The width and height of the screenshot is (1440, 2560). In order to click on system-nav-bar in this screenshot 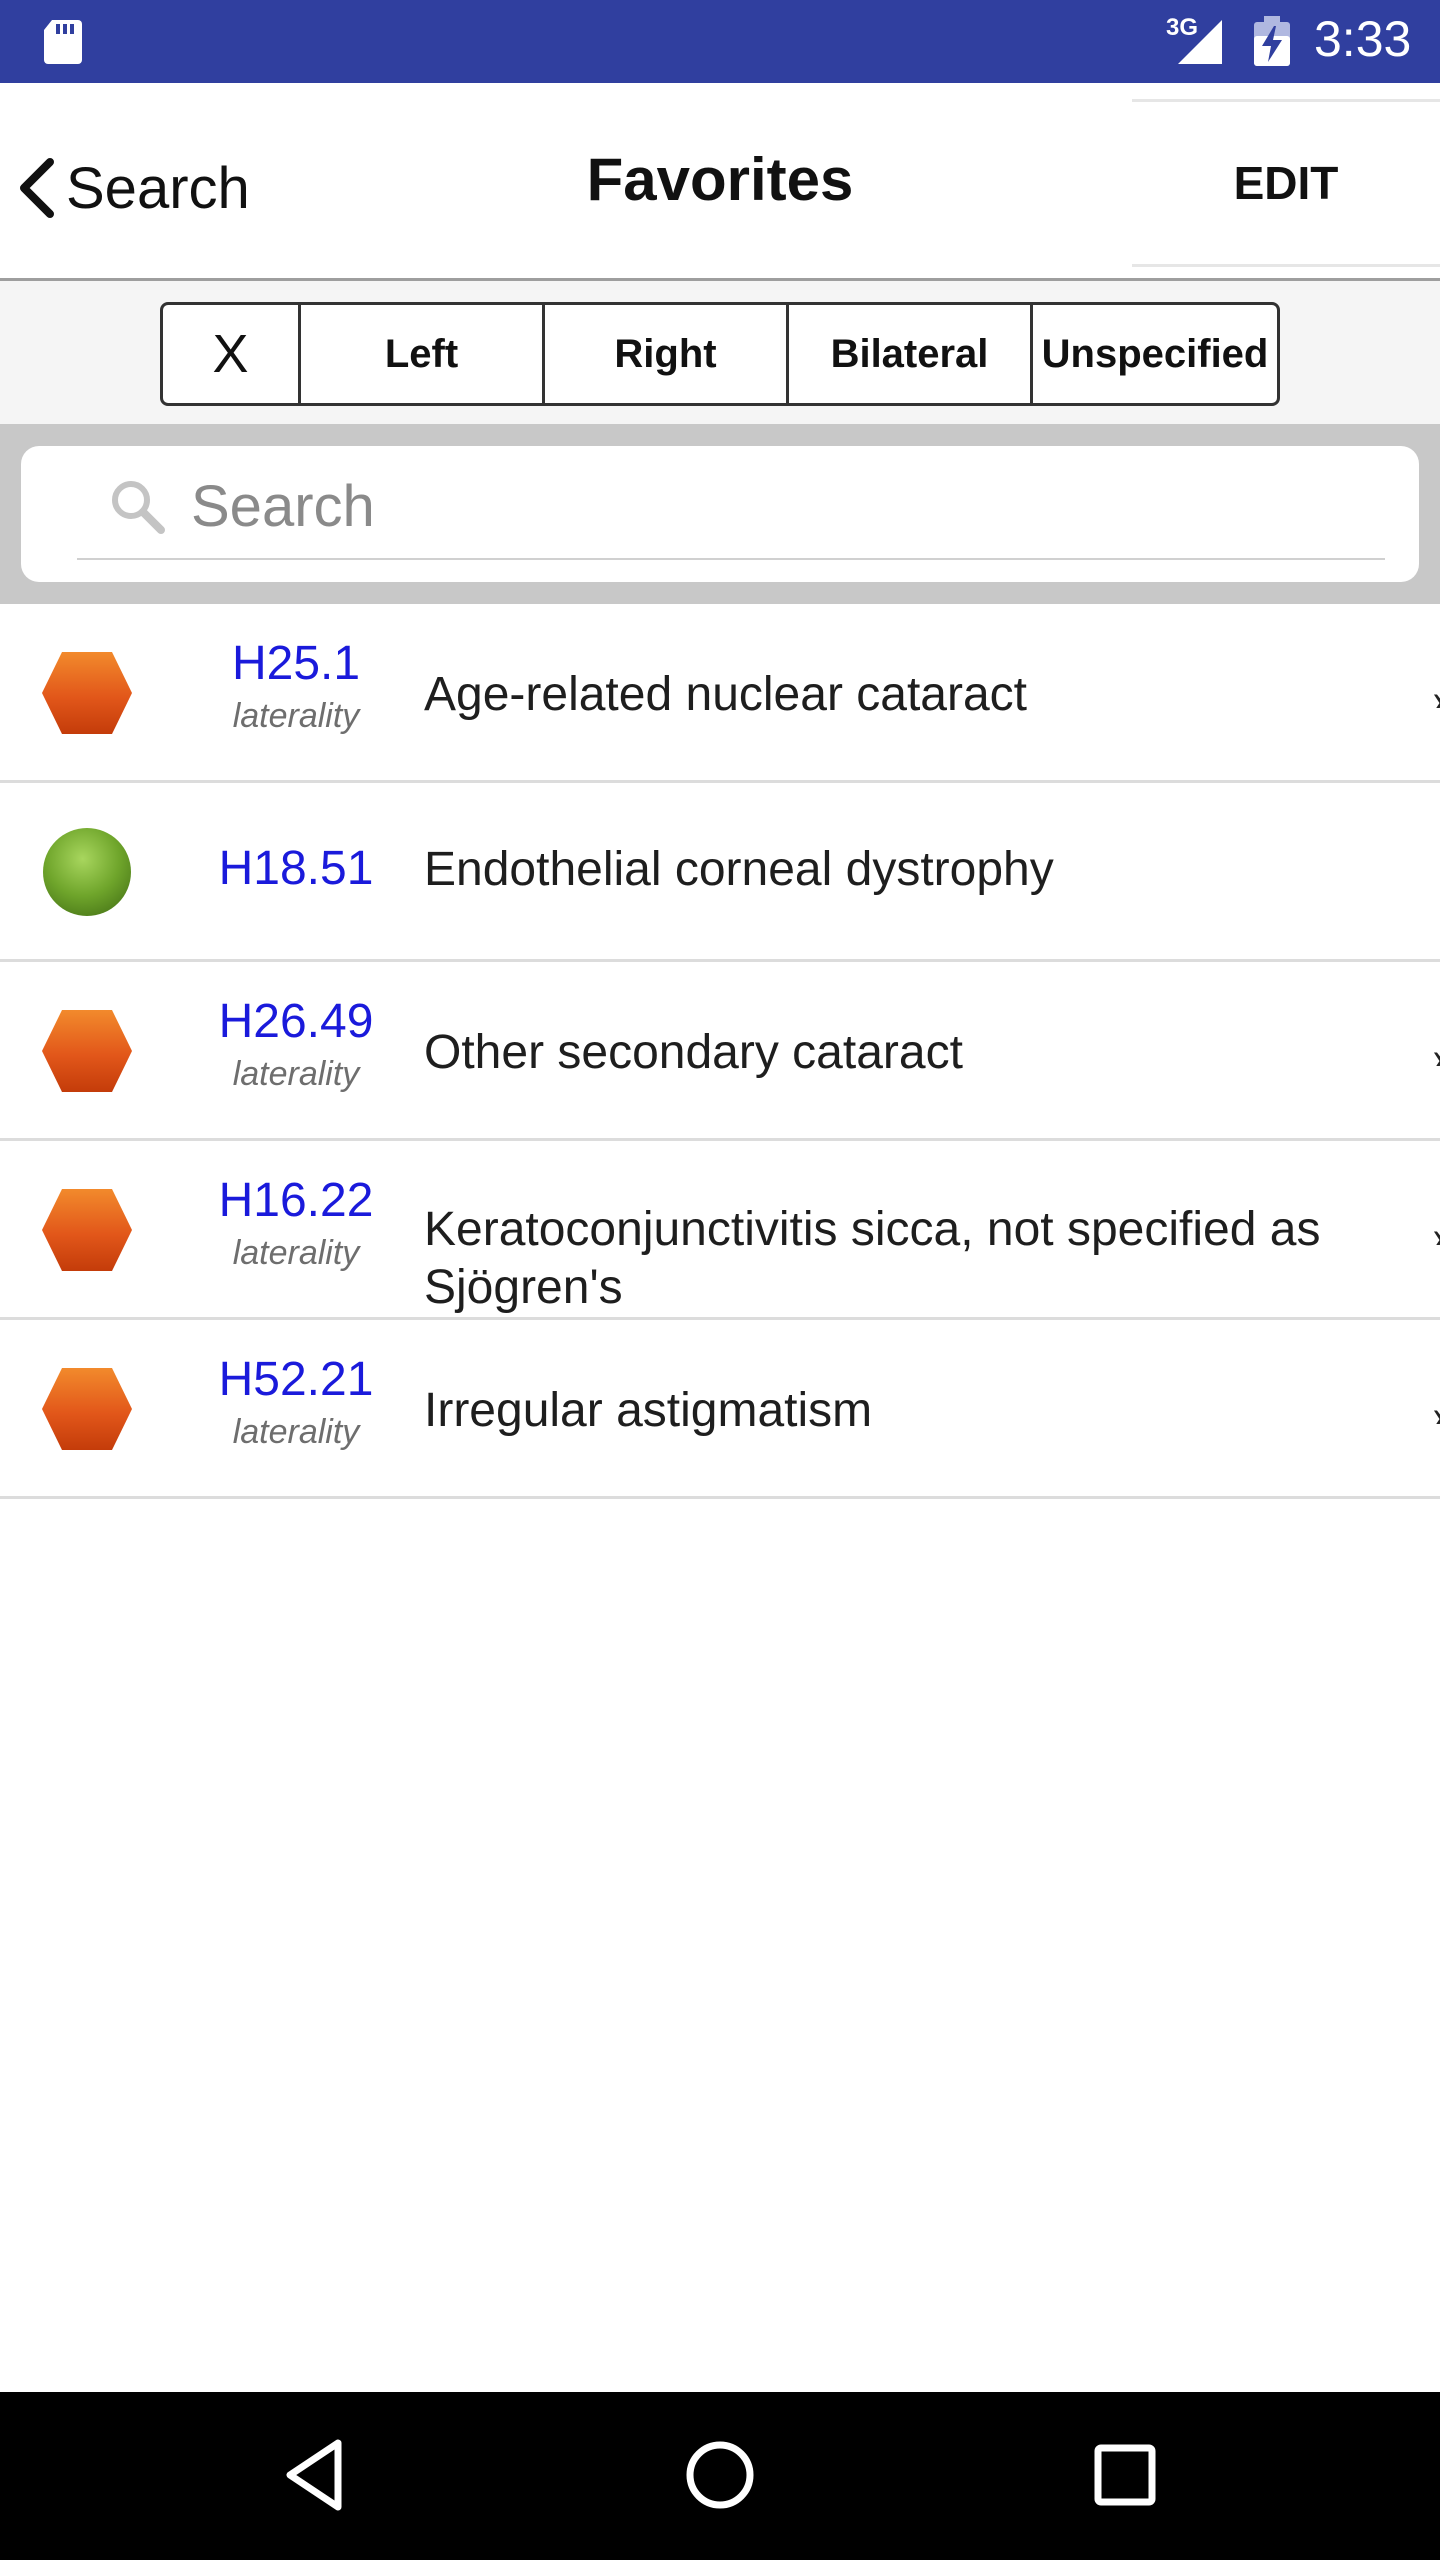, I will do `click(720, 2476)`.